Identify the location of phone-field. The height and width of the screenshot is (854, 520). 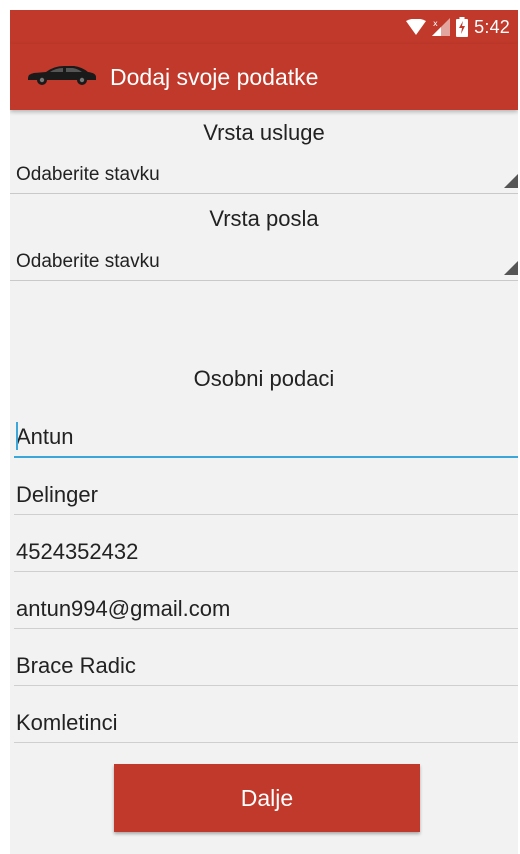
(266, 548).